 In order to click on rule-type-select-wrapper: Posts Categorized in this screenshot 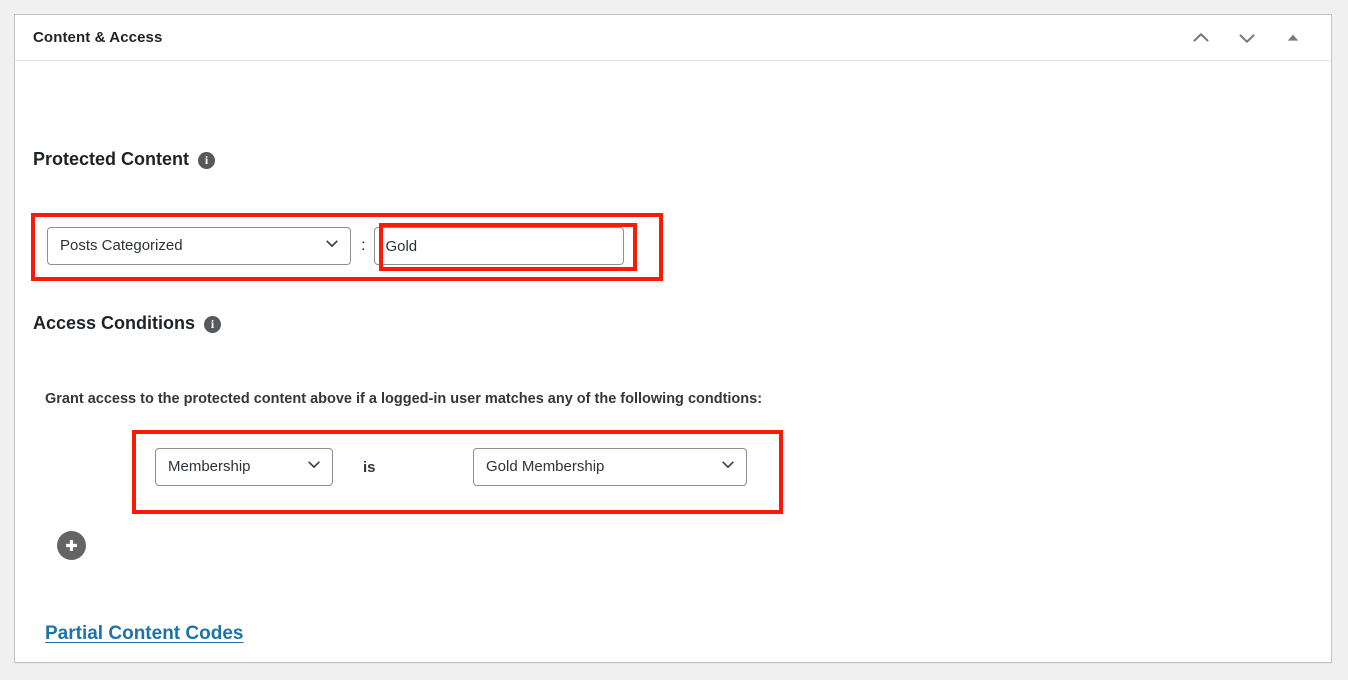, I will do `click(199, 246)`.